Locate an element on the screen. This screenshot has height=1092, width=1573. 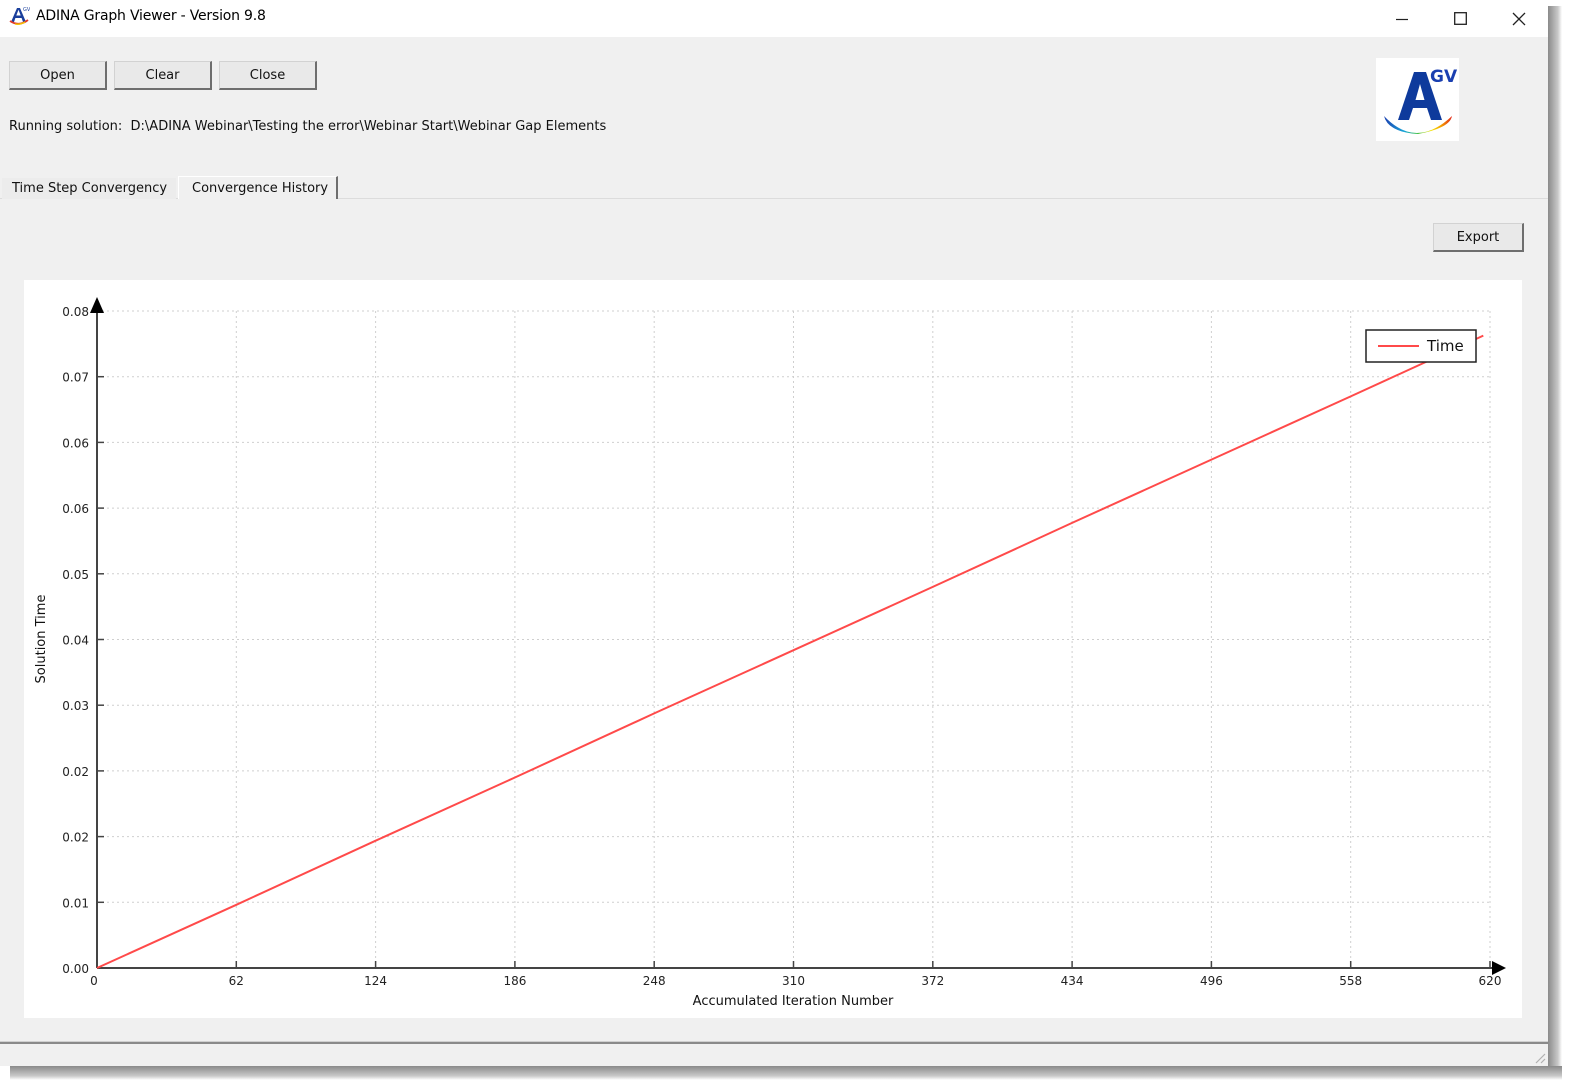
agv-logo: GV is located at coordinates (1417, 99).